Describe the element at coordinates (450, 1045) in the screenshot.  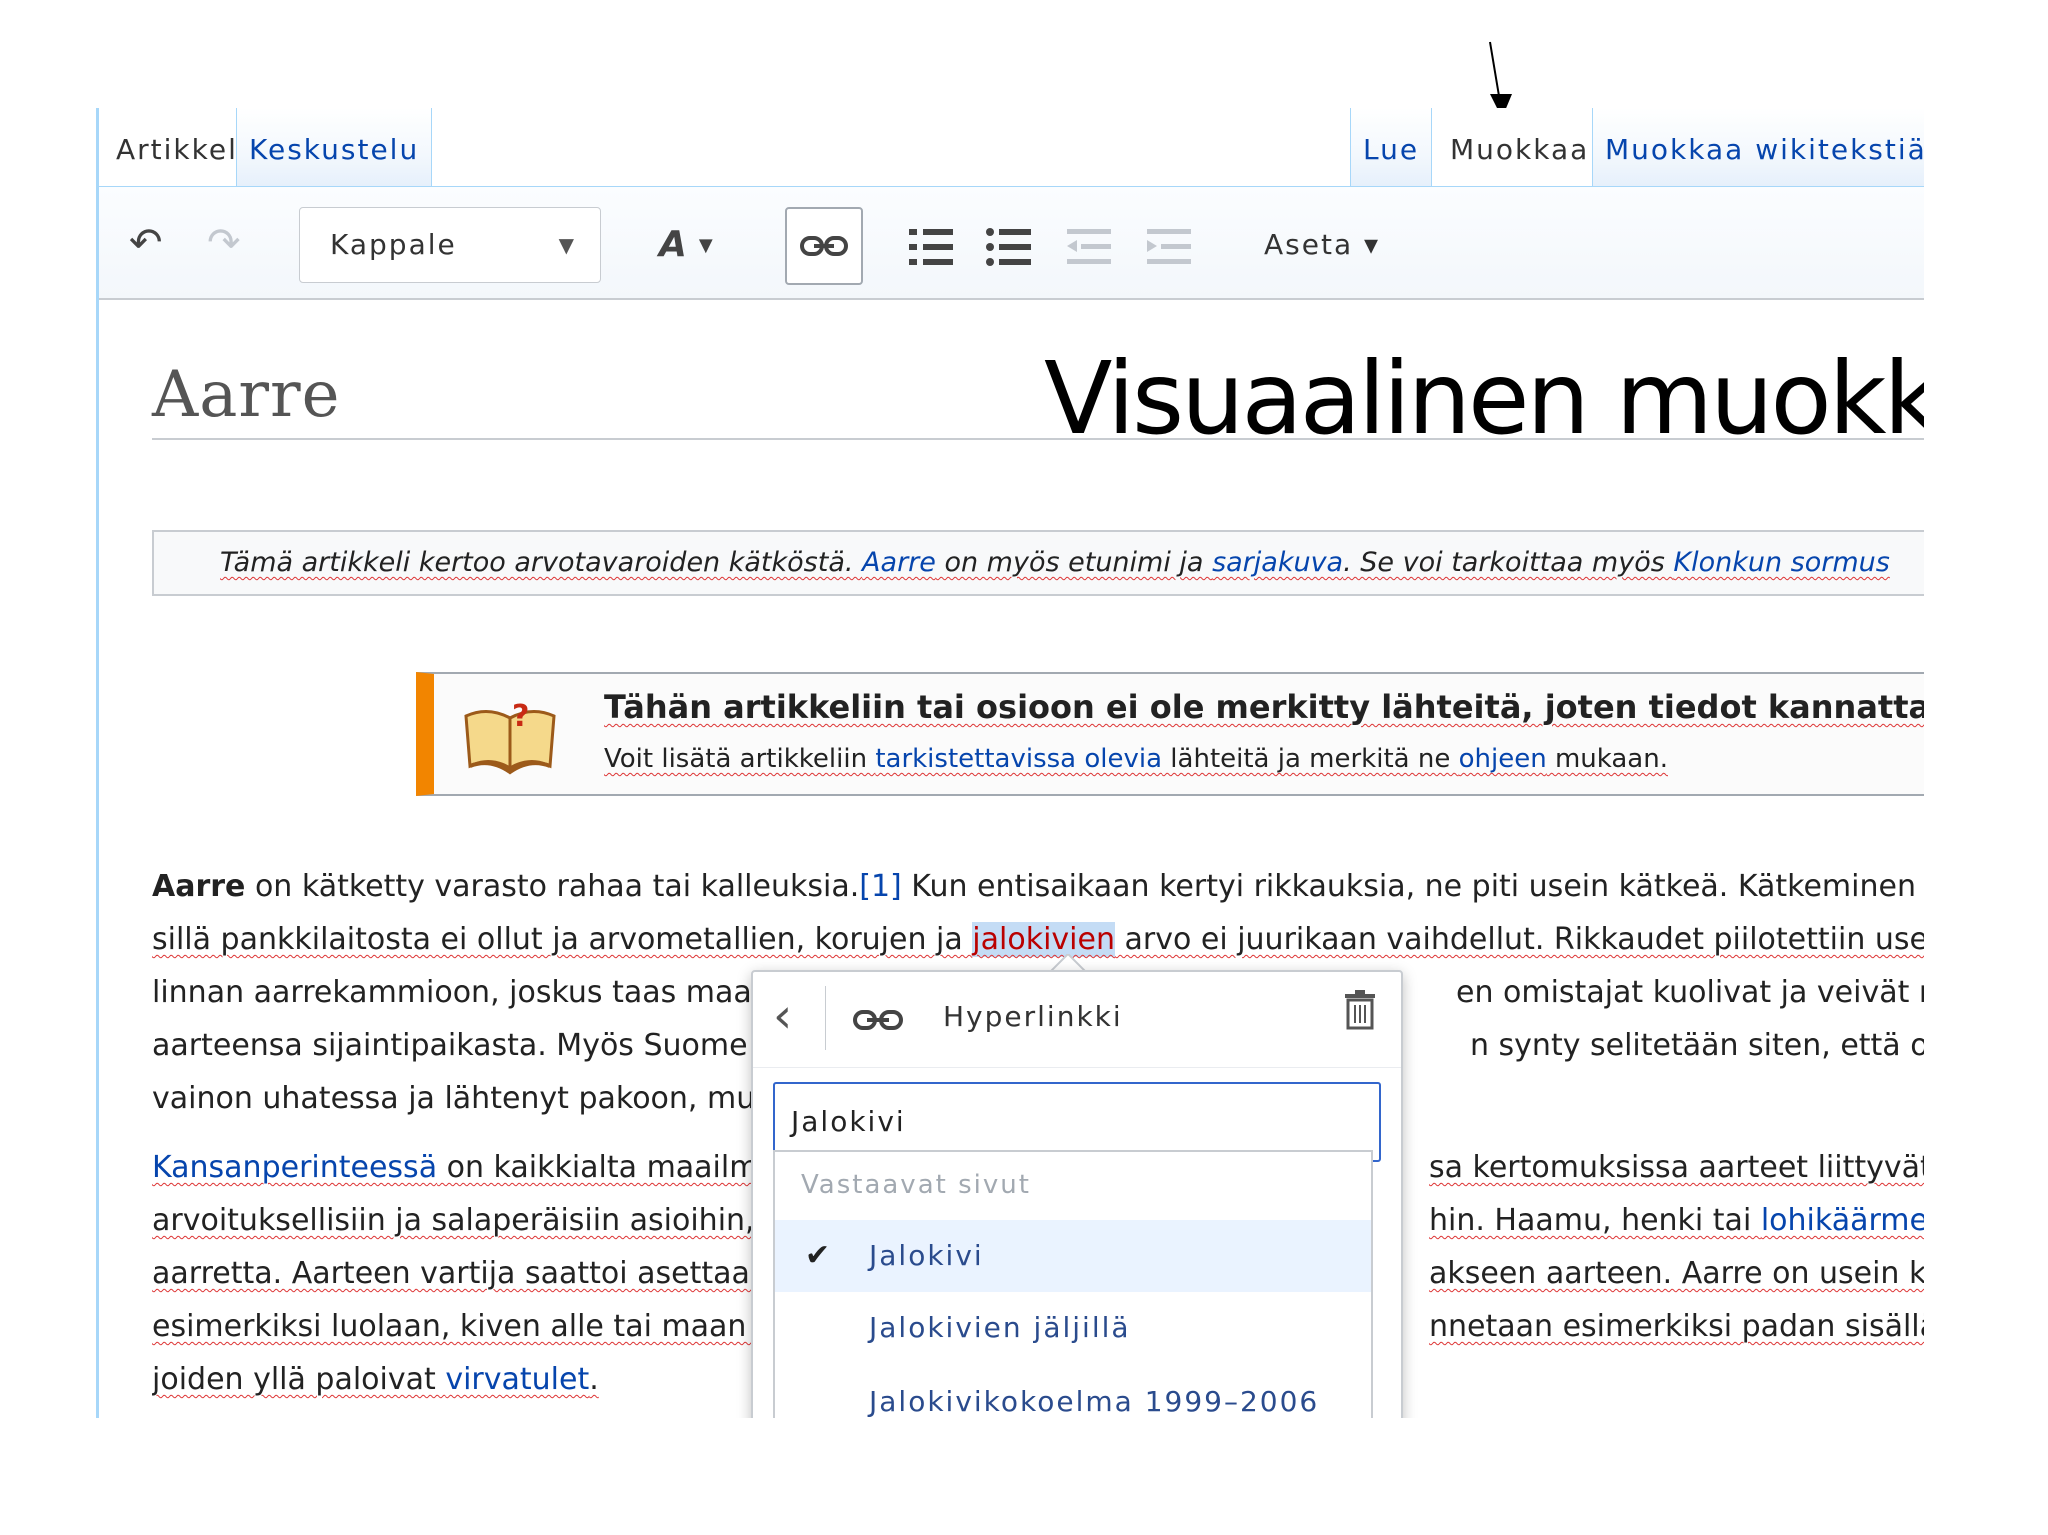
I see `text: aarteensa sijaintipaikasta. Myös Suome` at that location.